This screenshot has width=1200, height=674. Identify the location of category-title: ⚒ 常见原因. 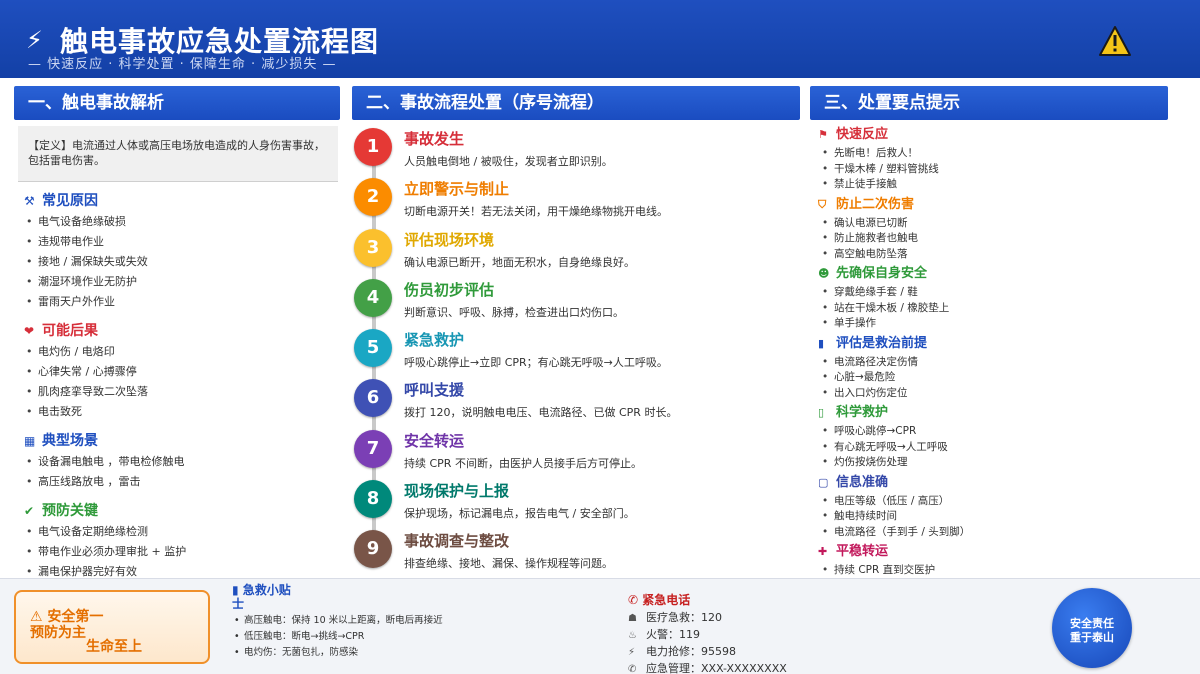
(182, 201).